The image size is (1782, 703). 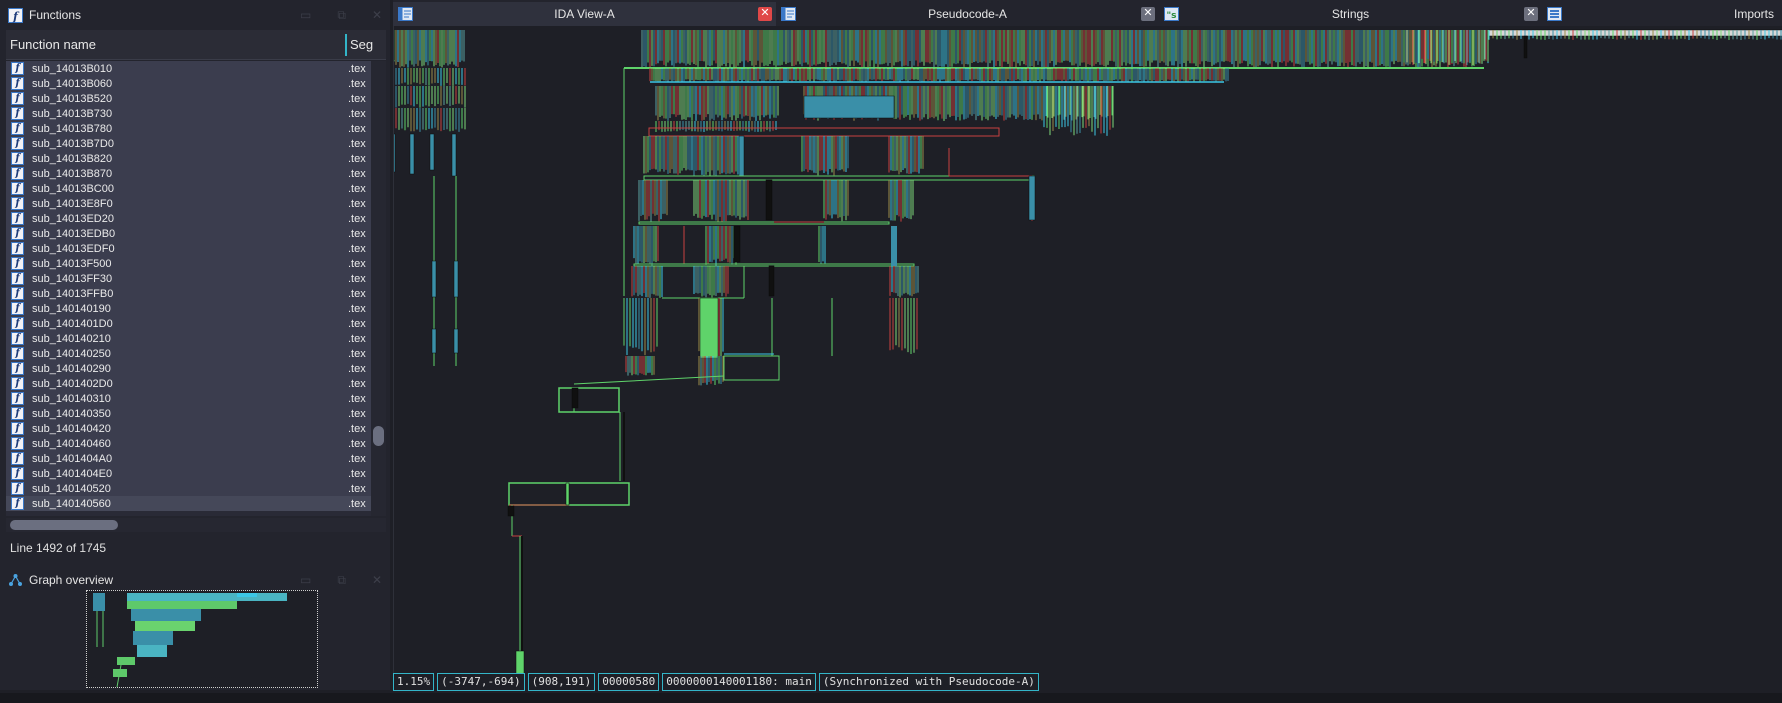 I want to click on function-name: sub_14013F500, so click(x=72, y=263).